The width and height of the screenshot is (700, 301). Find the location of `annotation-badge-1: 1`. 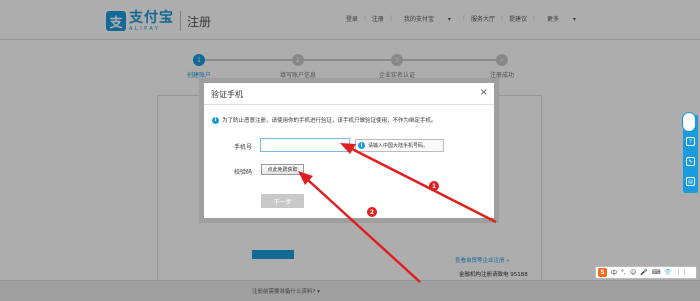

annotation-badge-1: 1 is located at coordinates (434, 186).